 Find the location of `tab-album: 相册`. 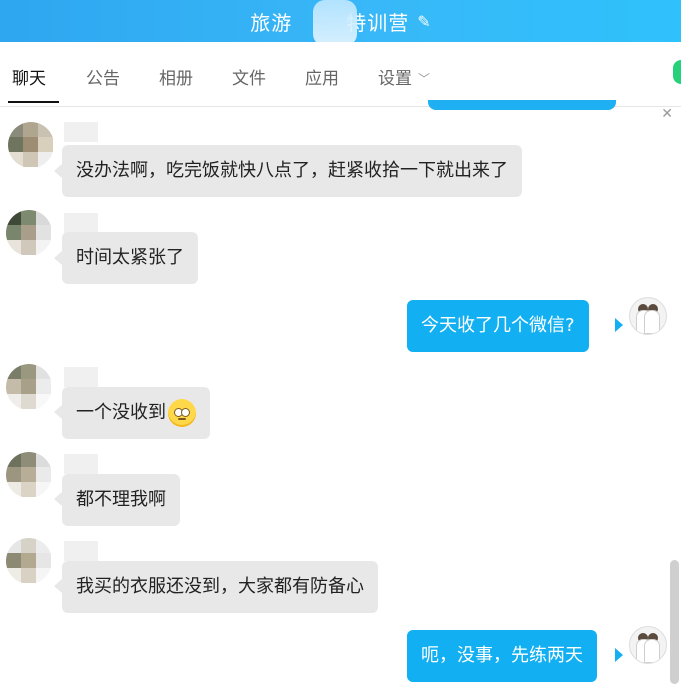

tab-album: 相册 is located at coordinates (176, 76).